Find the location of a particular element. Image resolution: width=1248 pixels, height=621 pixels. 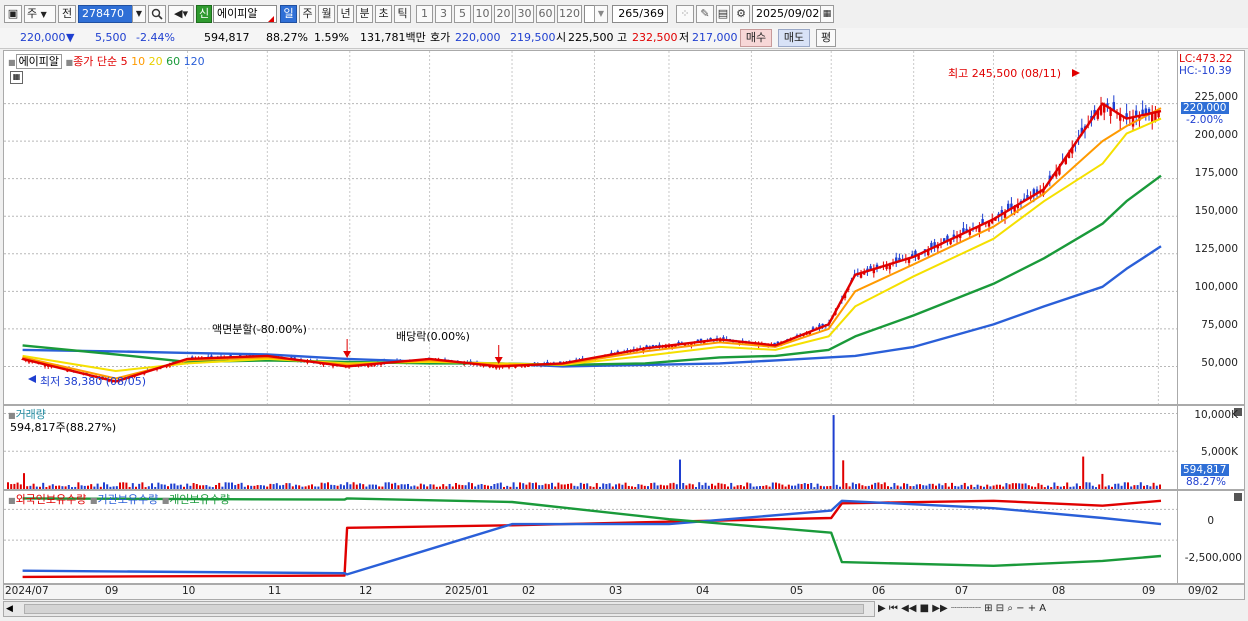

horizontal-scrollbar: ◀ is located at coordinates (439, 609).